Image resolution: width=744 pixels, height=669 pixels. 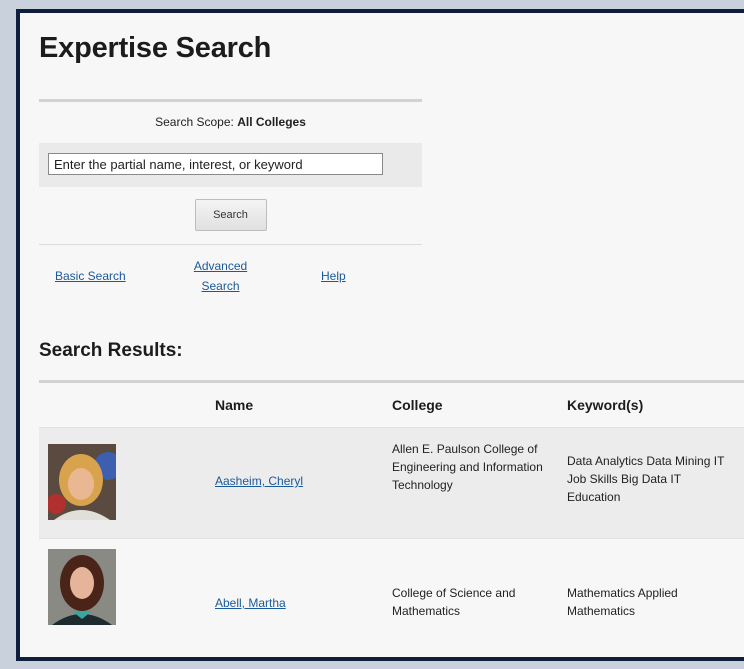 What do you see at coordinates (155, 48) in the screenshot?
I see `page-title: Expertise Search` at bounding box center [155, 48].